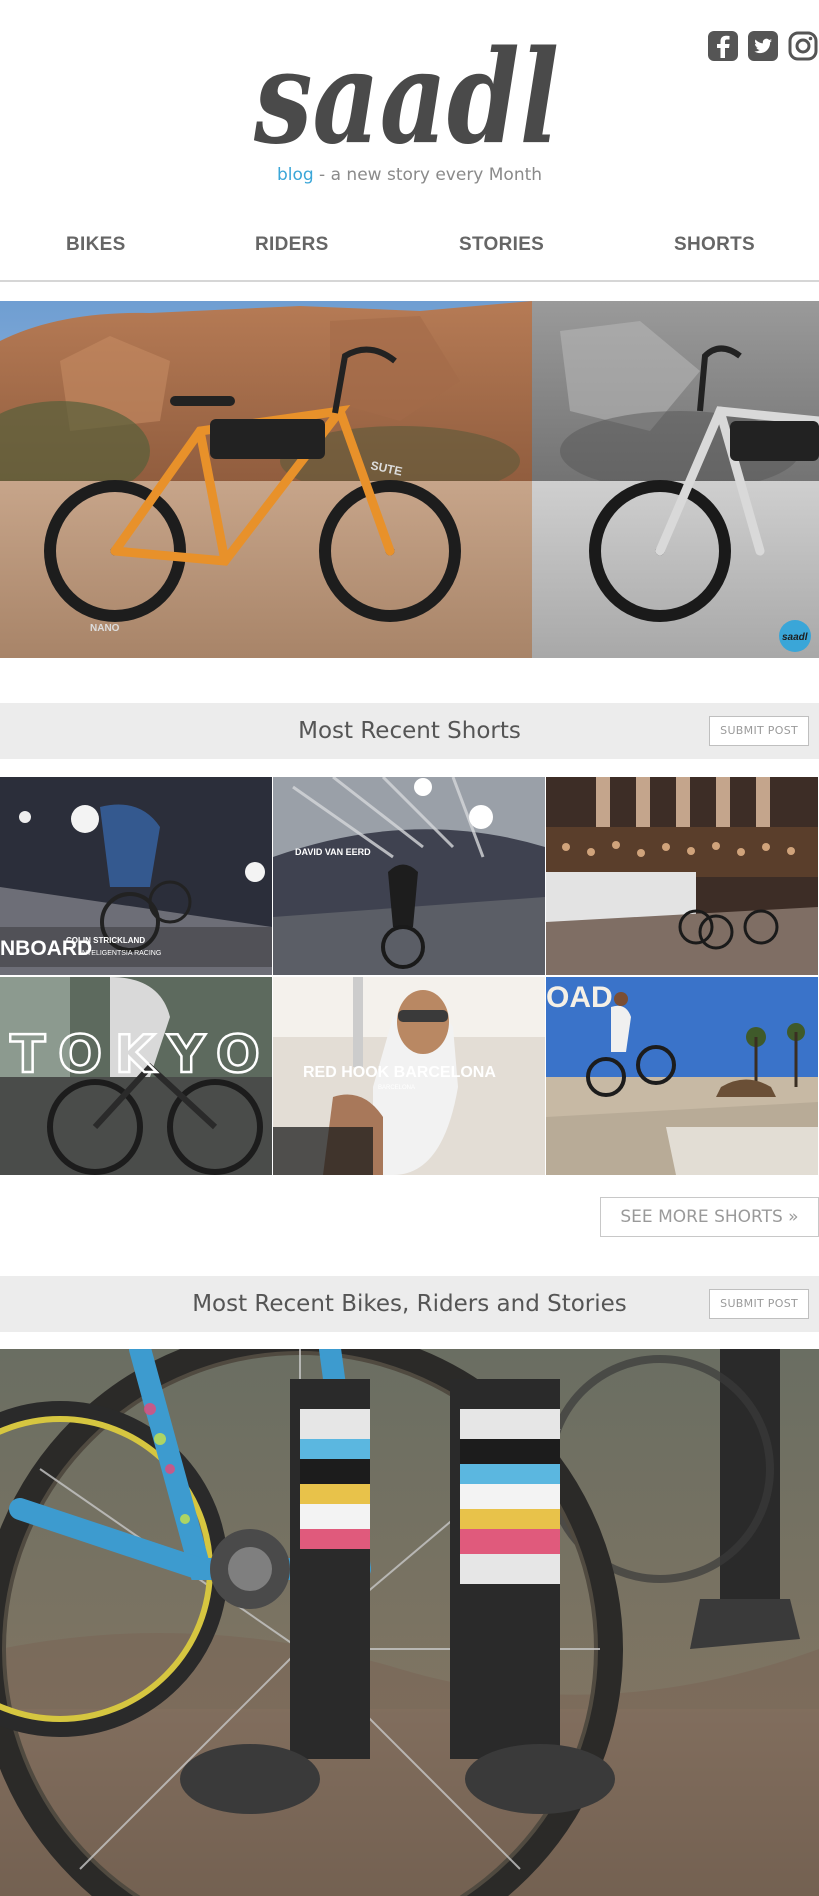 The width and height of the screenshot is (819, 1896). I want to click on main-nav: BIKES RIDERS STORIES SHORTS, so click(409, 252).